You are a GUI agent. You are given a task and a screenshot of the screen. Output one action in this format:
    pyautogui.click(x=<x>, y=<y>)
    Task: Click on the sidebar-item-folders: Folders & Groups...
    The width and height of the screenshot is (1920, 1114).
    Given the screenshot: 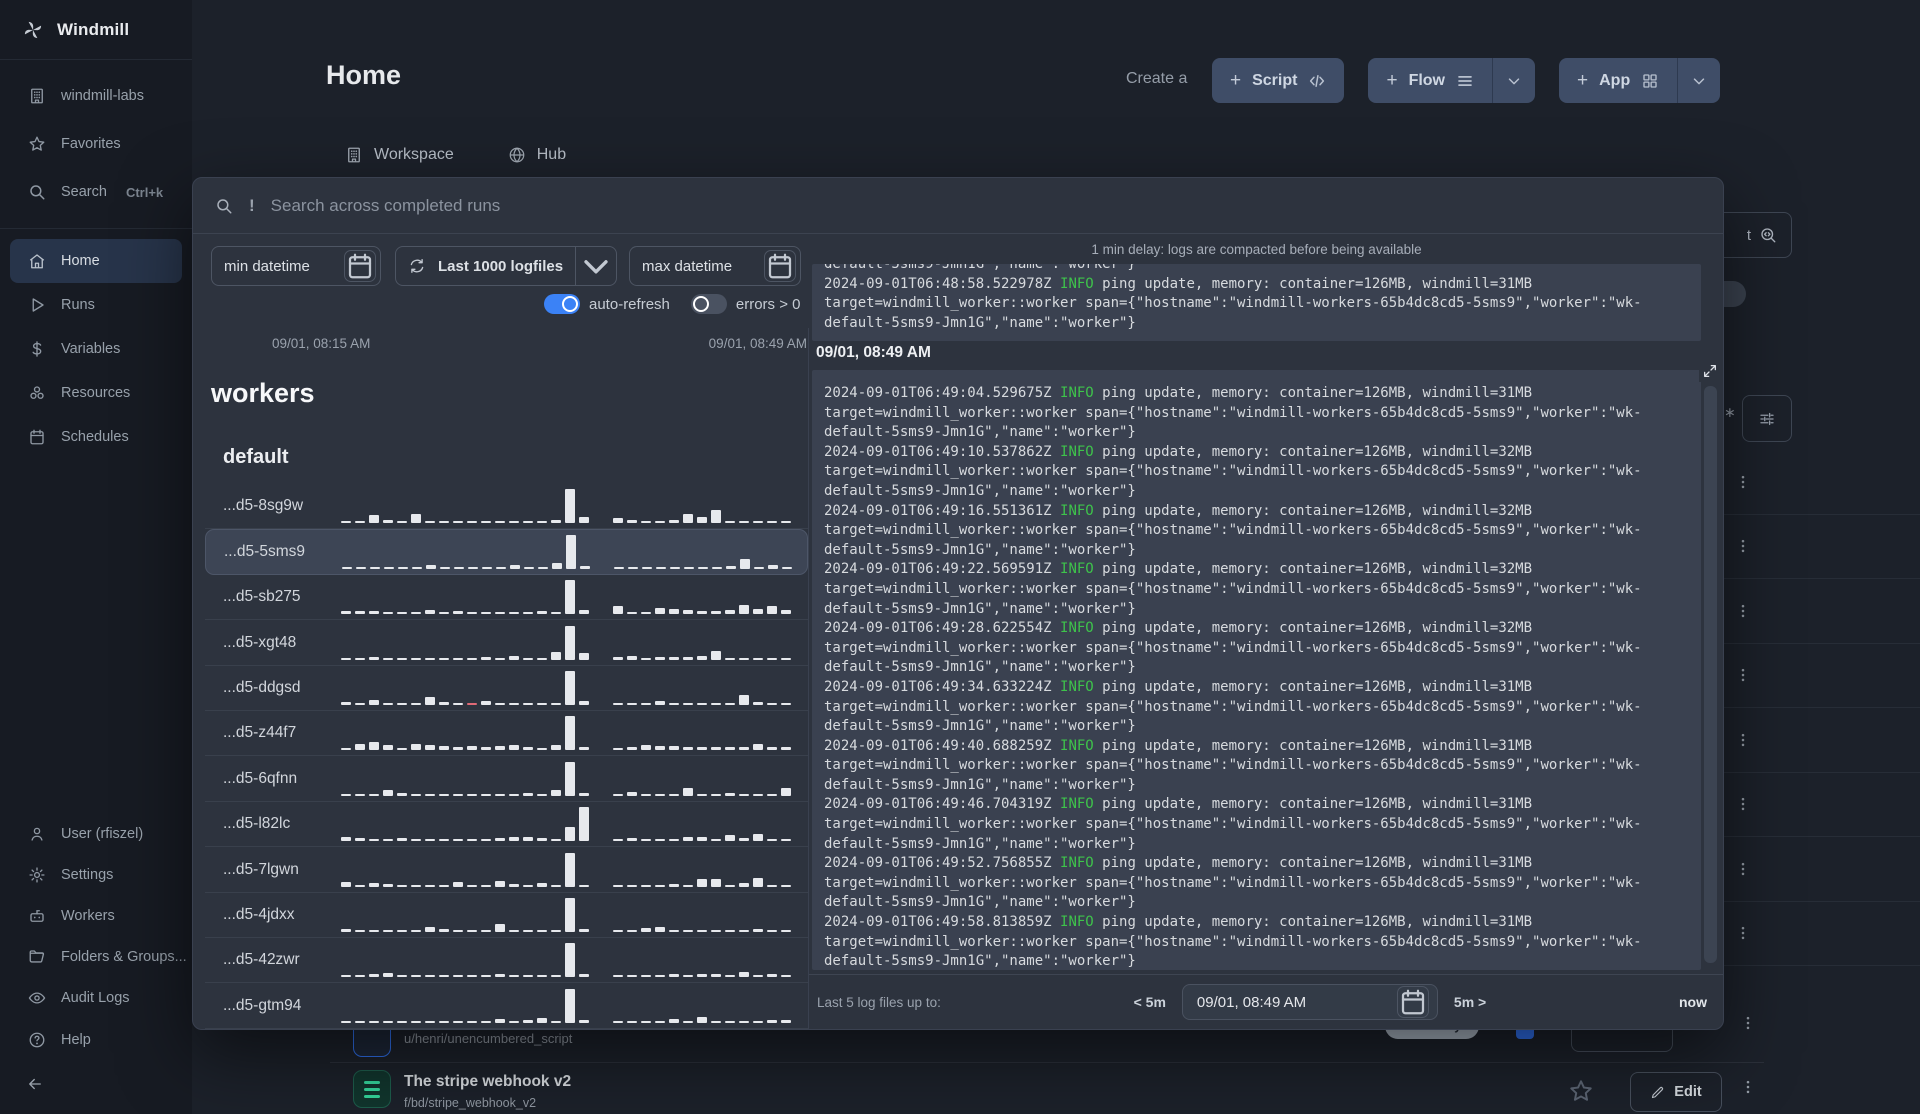 What is the action you would take?
    pyautogui.click(x=96, y=956)
    